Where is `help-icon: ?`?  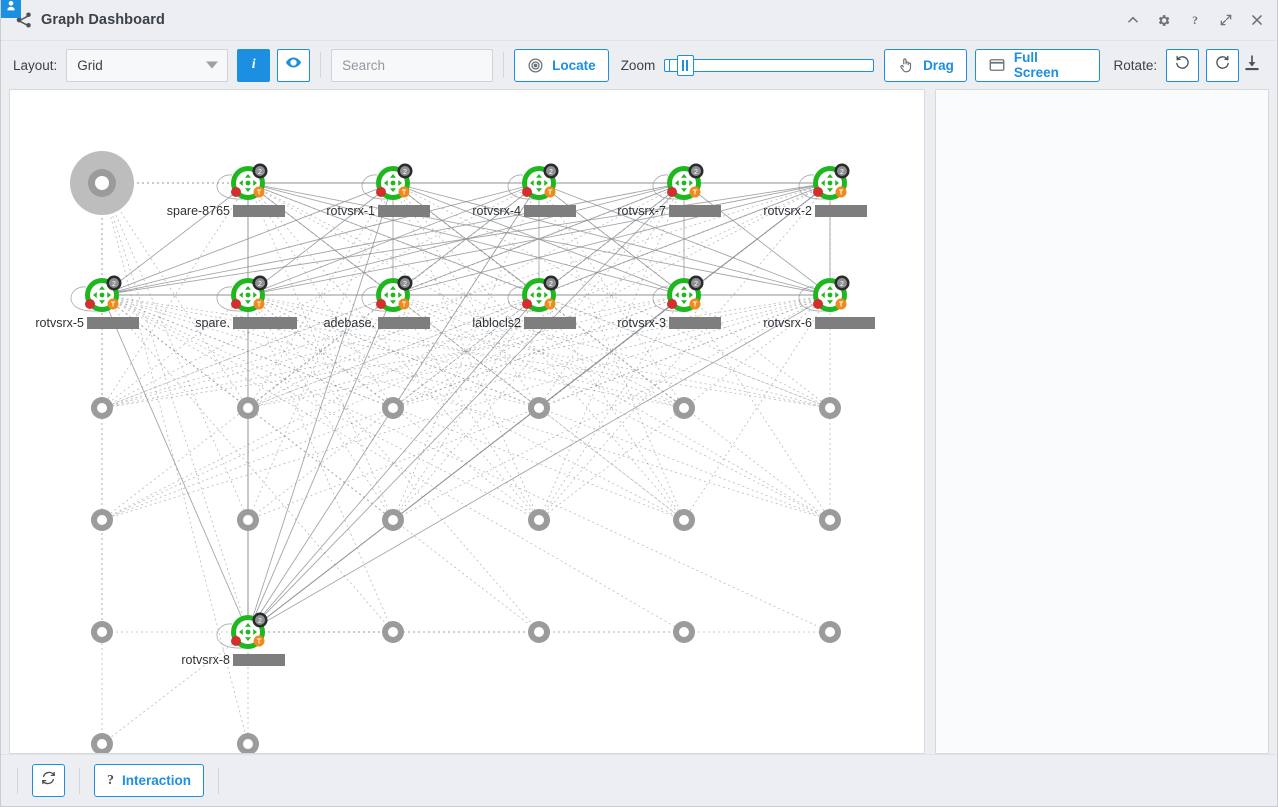 help-icon: ? is located at coordinates (1194, 20).